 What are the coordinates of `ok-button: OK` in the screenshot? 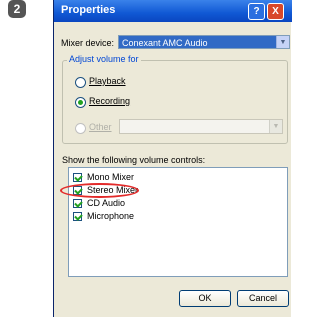 It's located at (205, 298).